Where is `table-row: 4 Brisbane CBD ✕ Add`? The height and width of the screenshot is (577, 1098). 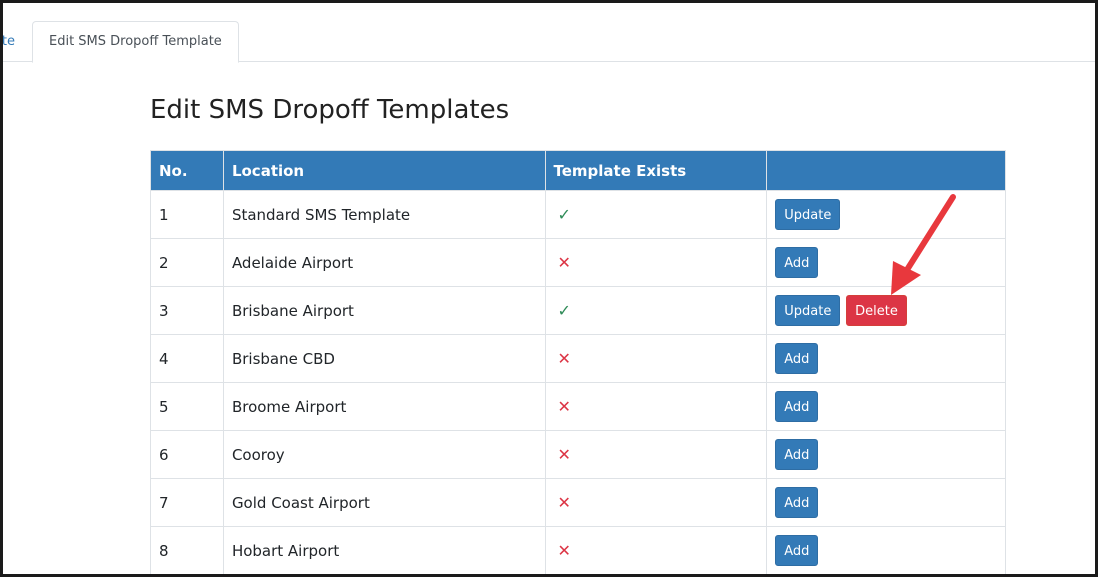
table-row: 4 Brisbane CBD ✕ Add is located at coordinates (578, 358).